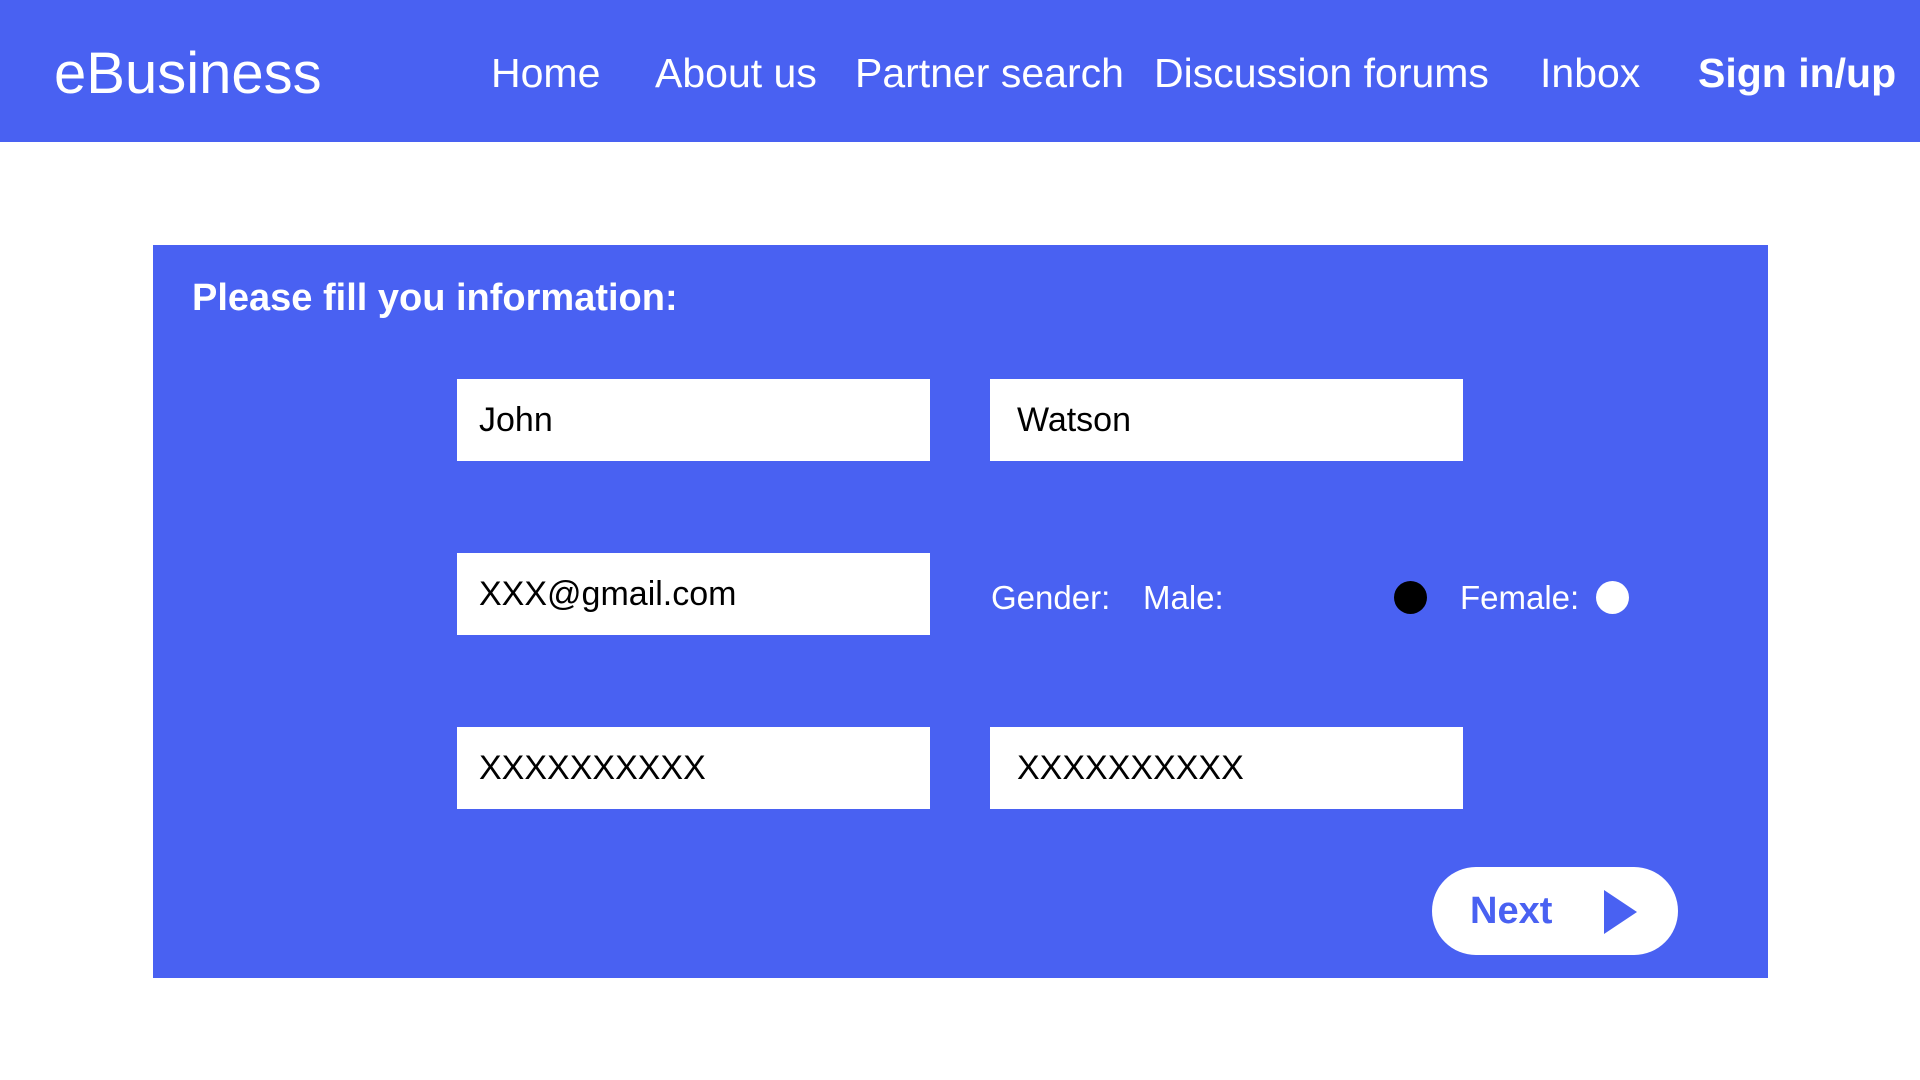 The image size is (1920, 1080). Describe the element at coordinates (1410, 597) in the screenshot. I see `male-radio` at that location.